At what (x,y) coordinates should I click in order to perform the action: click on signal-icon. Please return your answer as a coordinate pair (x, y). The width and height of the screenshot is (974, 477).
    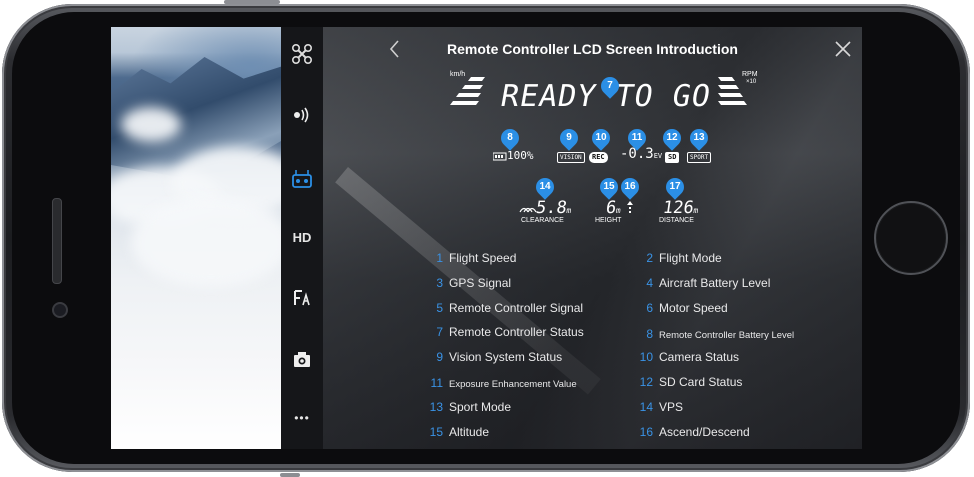
    Looking at the image, I should click on (302, 116).